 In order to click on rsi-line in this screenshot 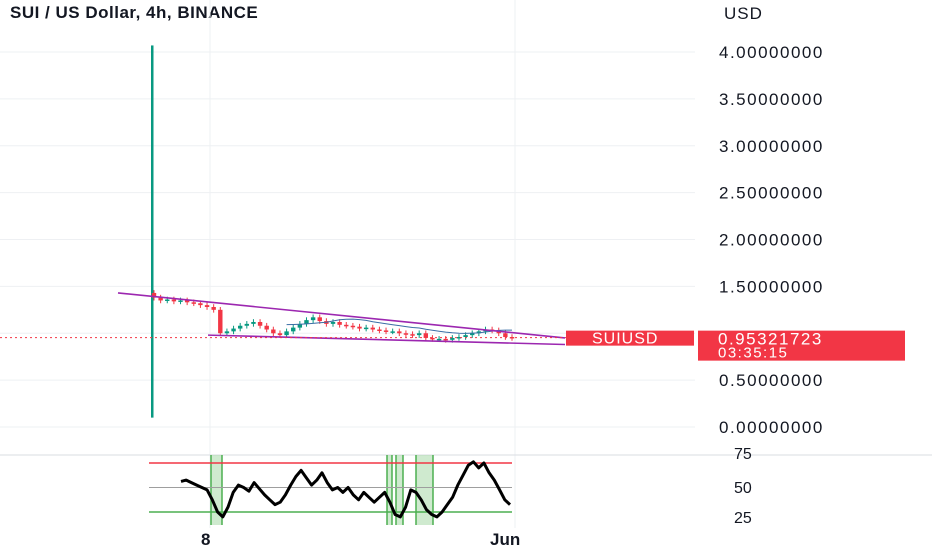, I will do `click(346, 489)`.